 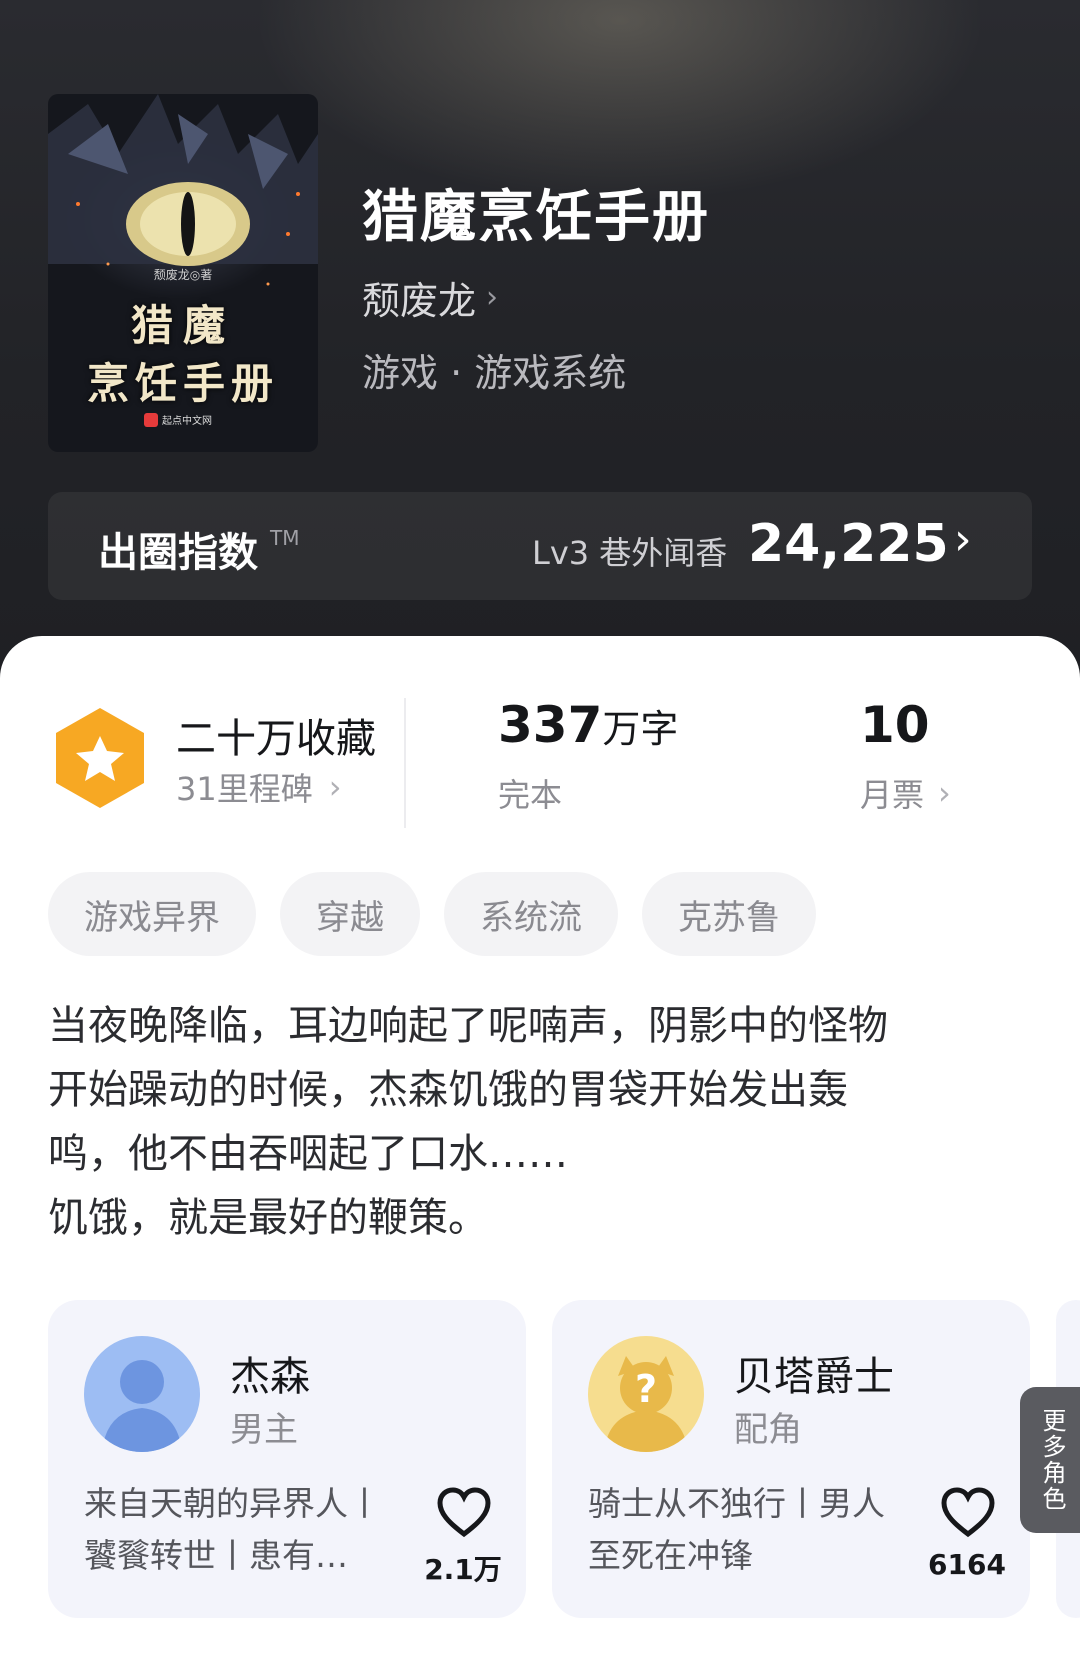 I want to click on breakout-index-level: Lv3 巷外闻香, so click(x=630, y=553).